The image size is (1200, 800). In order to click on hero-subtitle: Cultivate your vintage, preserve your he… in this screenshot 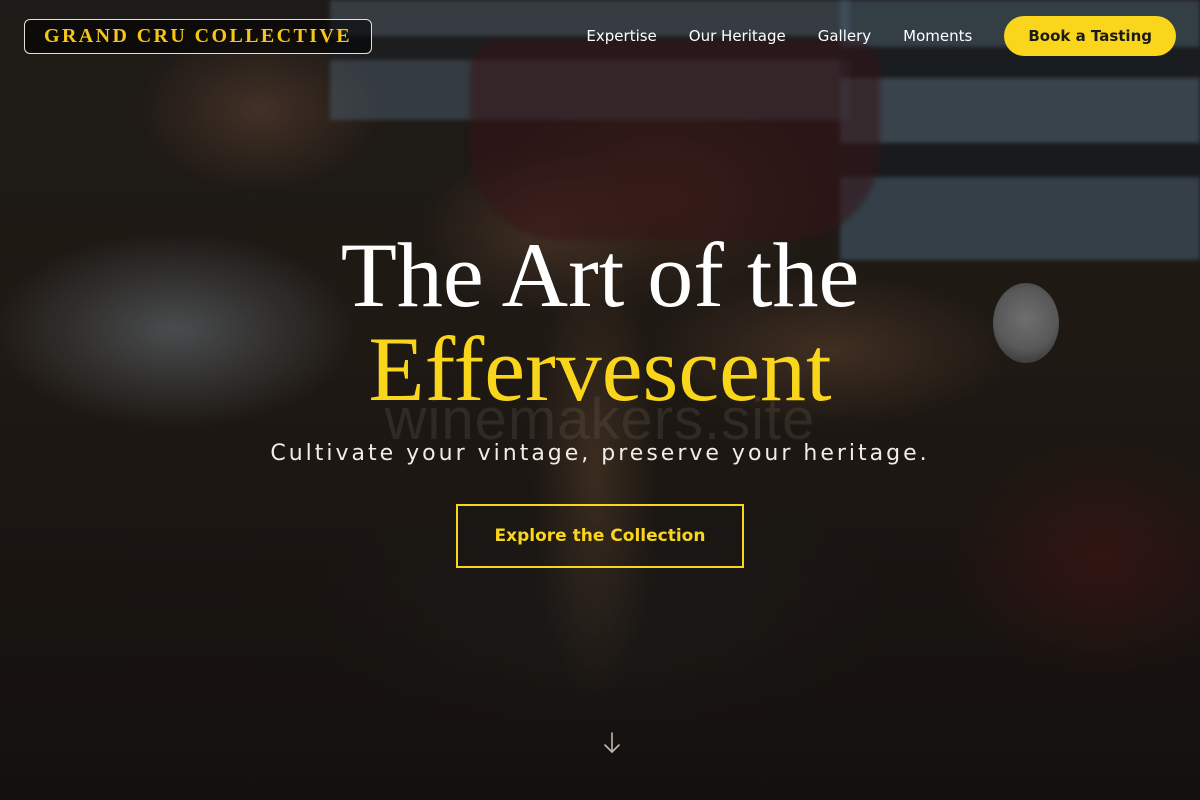, I will do `click(600, 453)`.